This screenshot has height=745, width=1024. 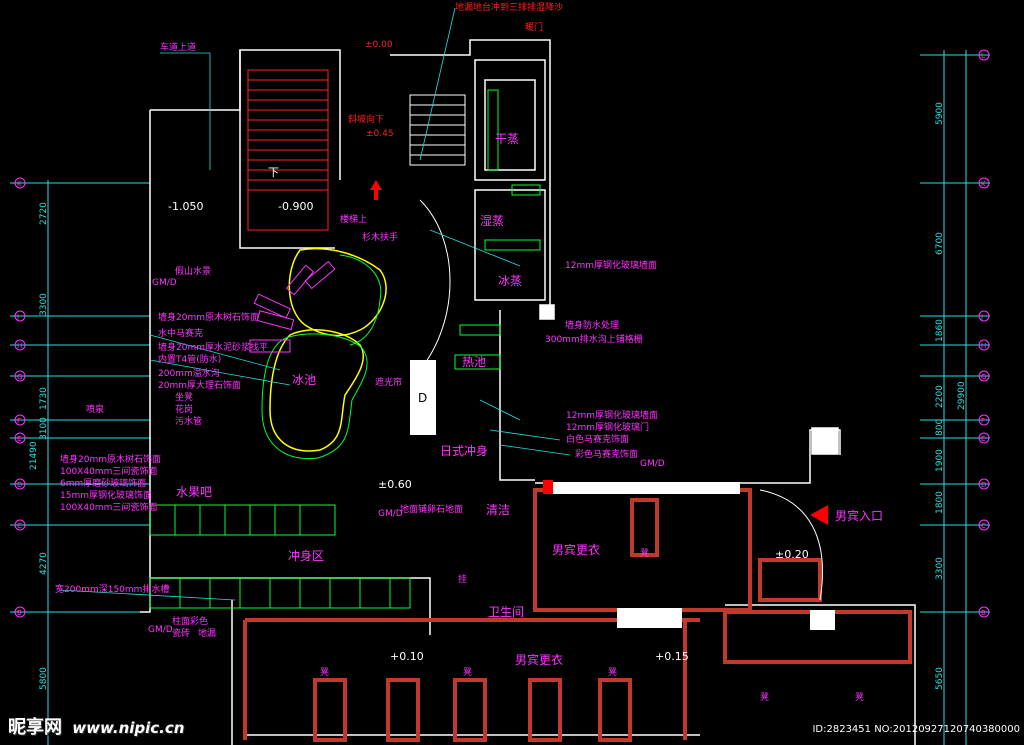 I want to click on label-ice-steam: 冰蒸, so click(x=510, y=281).